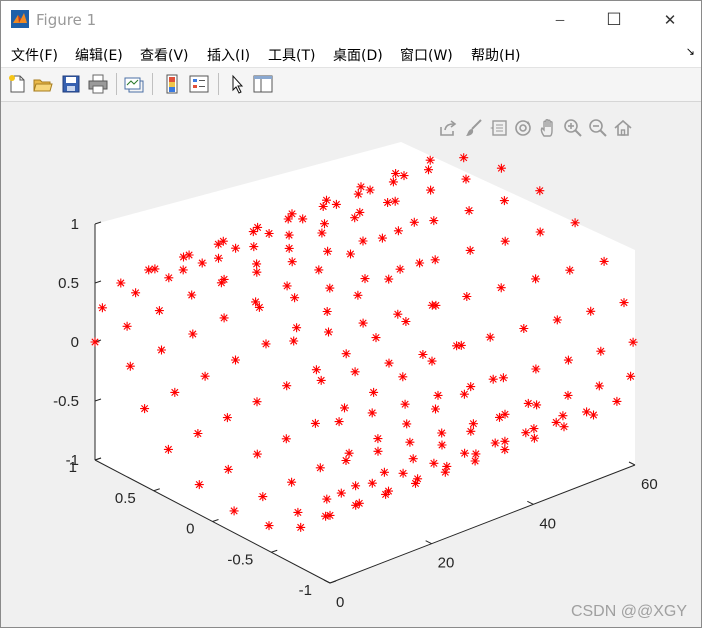  I want to click on menu-file: 文件(F), so click(34, 55).